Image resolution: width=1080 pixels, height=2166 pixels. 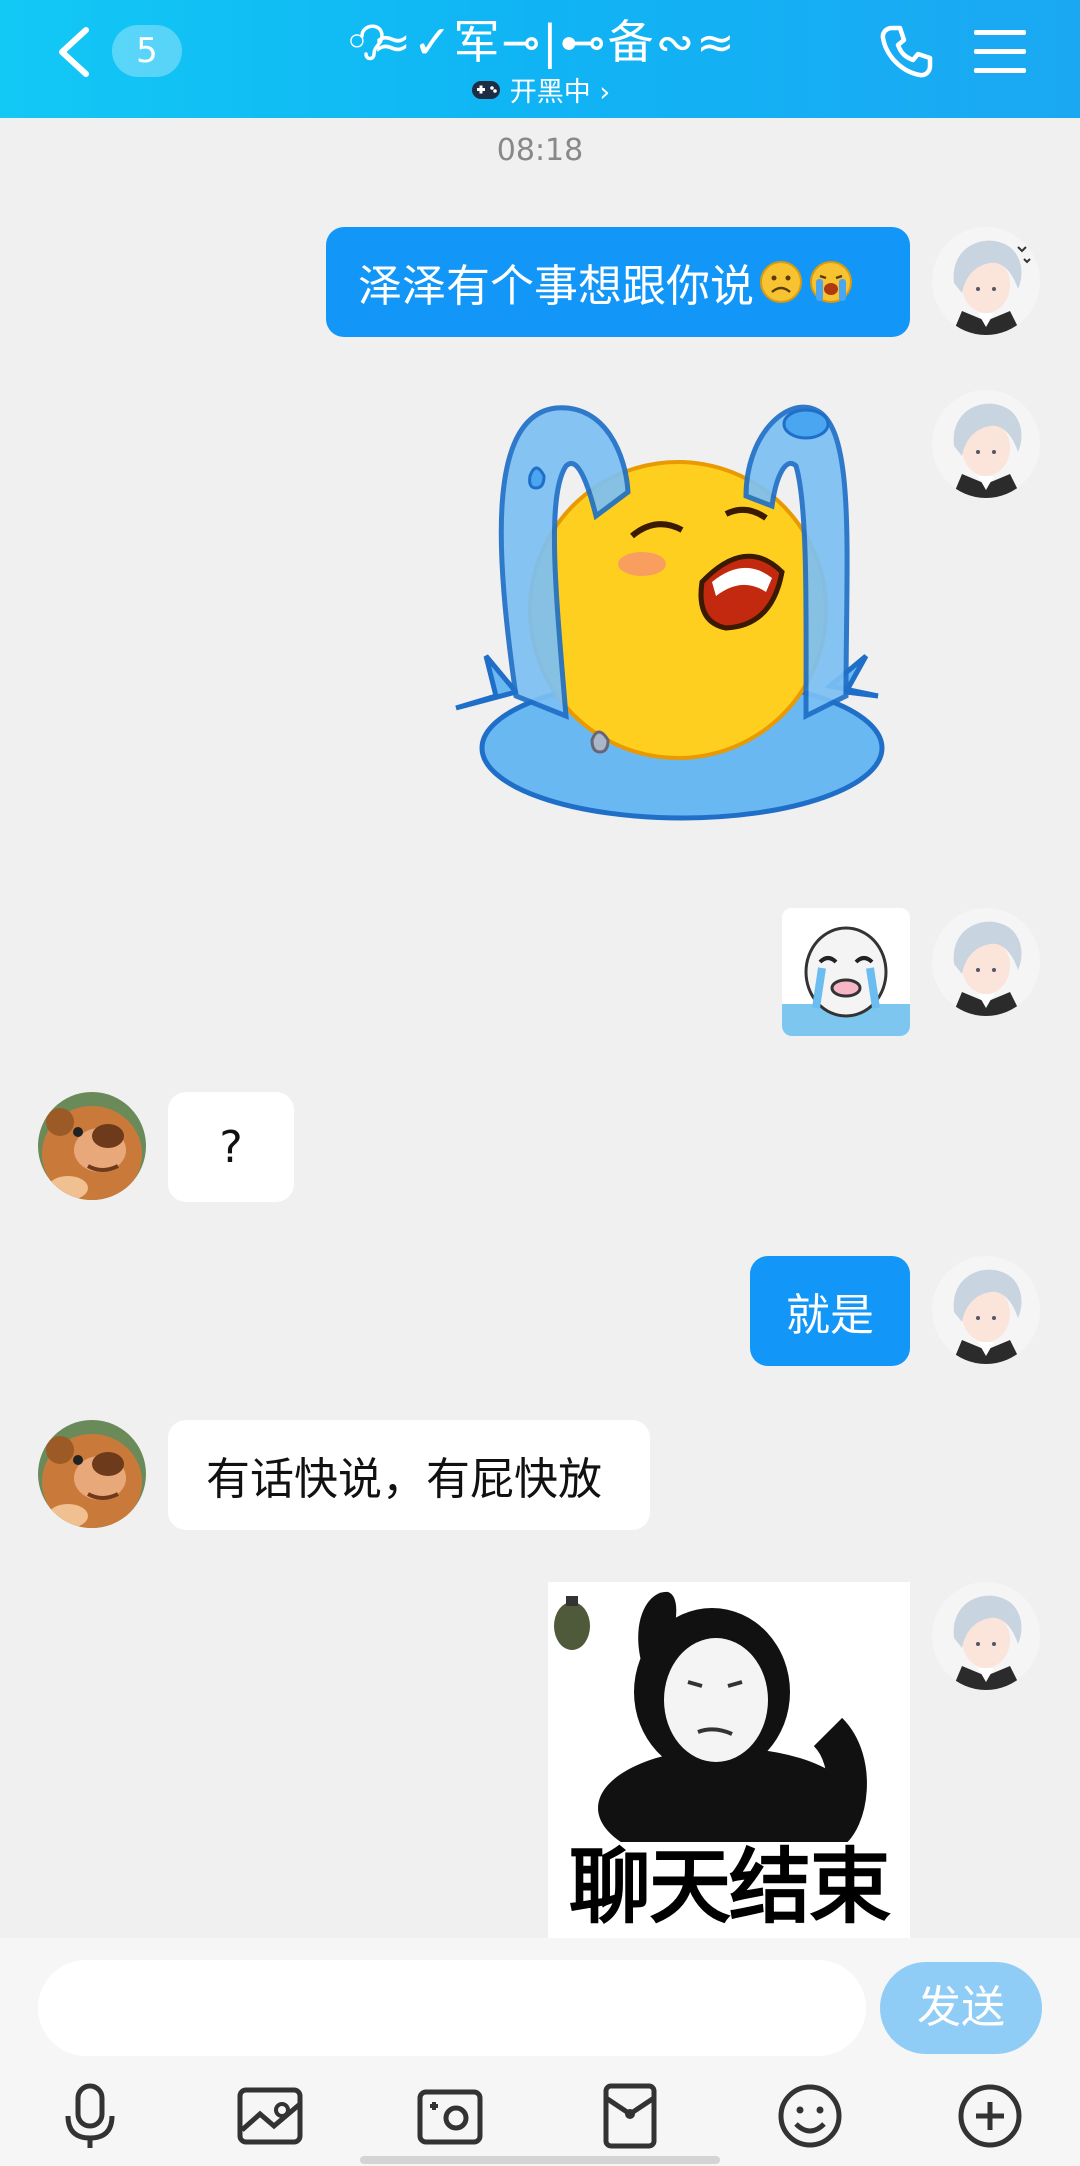 What do you see at coordinates (830, 1315) in the screenshot?
I see `message-text: 就是` at bounding box center [830, 1315].